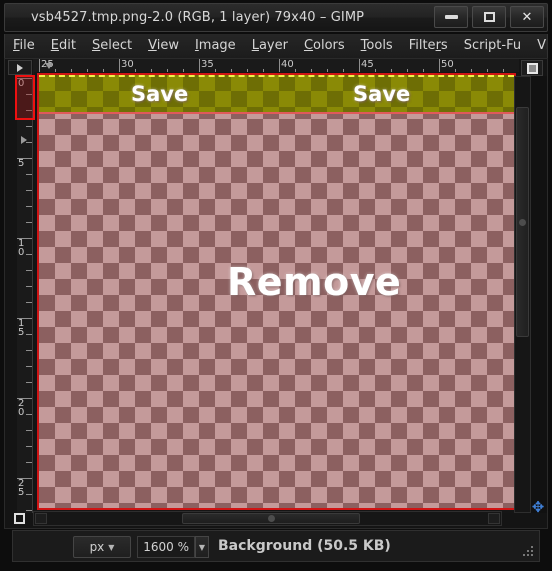 The height and width of the screenshot is (571, 552). I want to click on maximize-icon, so click(489, 17).